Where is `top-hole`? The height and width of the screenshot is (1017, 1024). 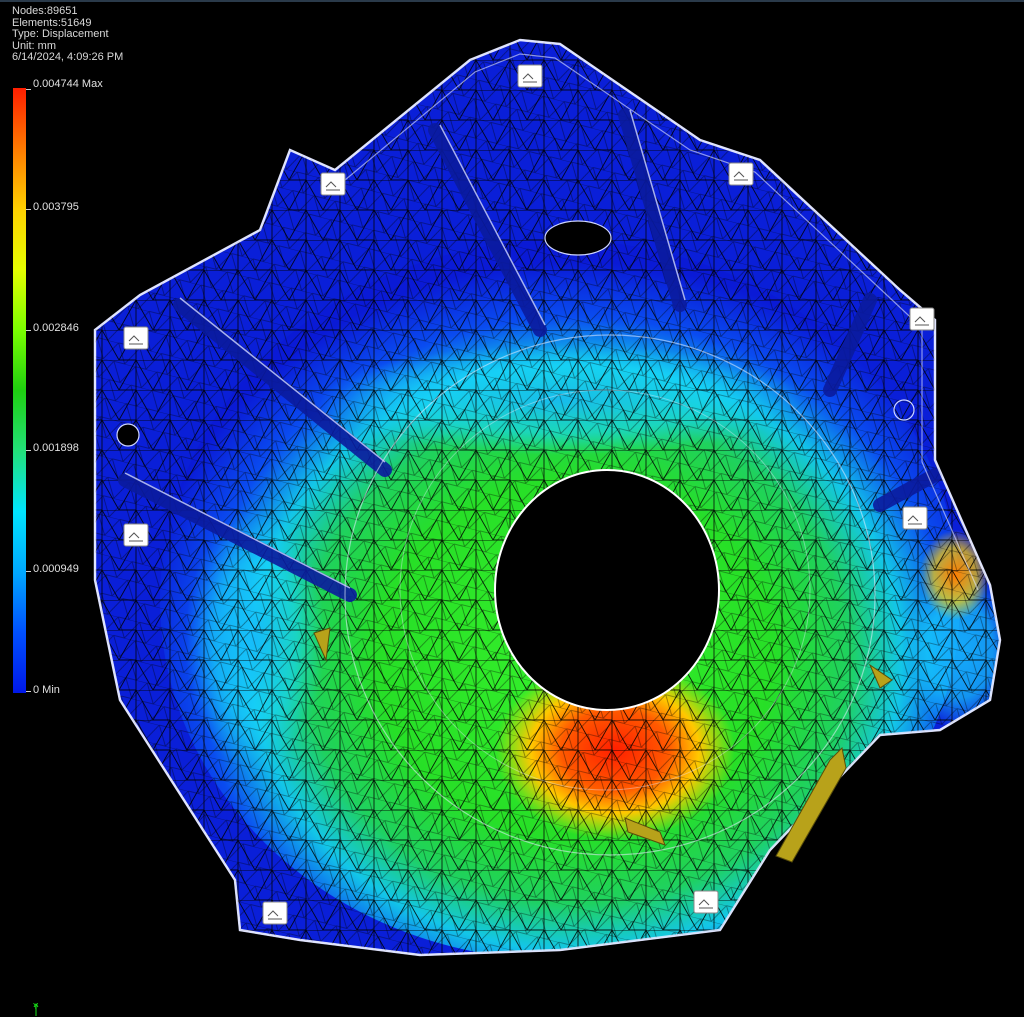 top-hole is located at coordinates (578, 238).